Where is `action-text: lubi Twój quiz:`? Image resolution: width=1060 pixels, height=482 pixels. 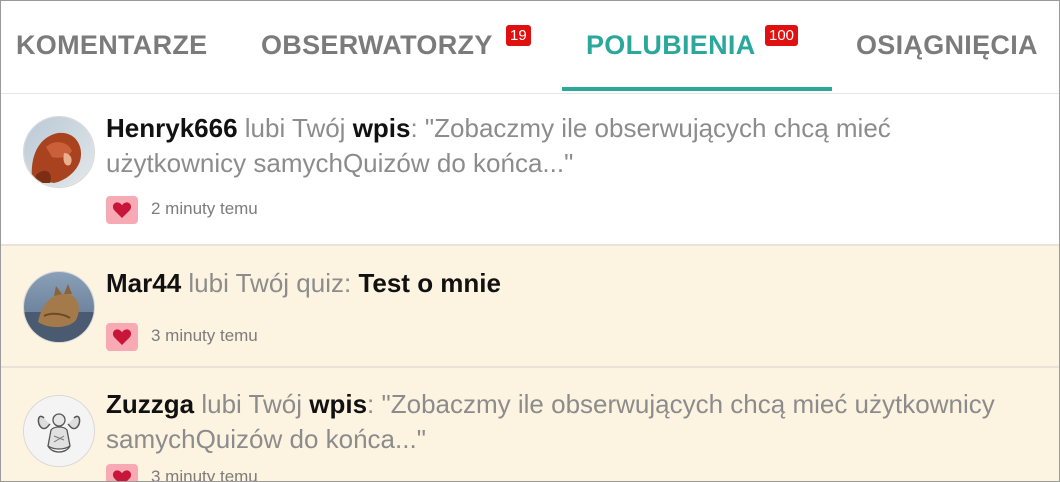 action-text: lubi Twój quiz: is located at coordinates (270, 283).